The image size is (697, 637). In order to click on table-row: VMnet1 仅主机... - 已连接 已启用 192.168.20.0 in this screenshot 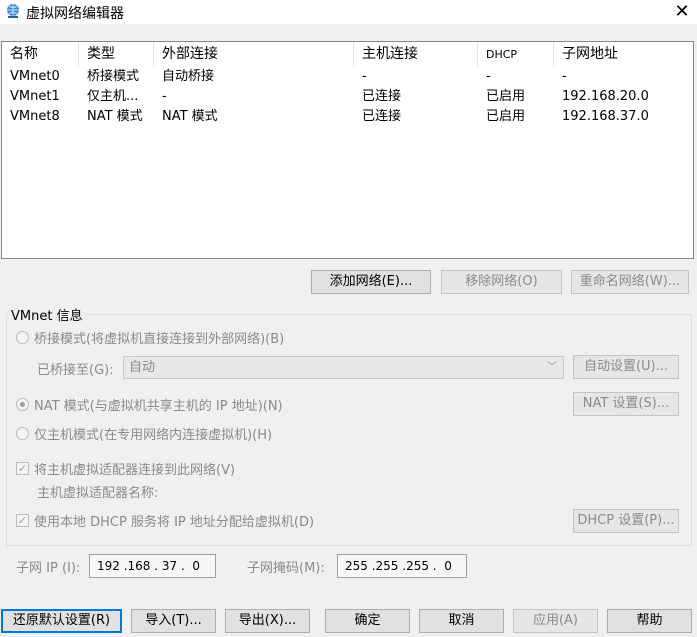, I will do `click(347, 97)`.